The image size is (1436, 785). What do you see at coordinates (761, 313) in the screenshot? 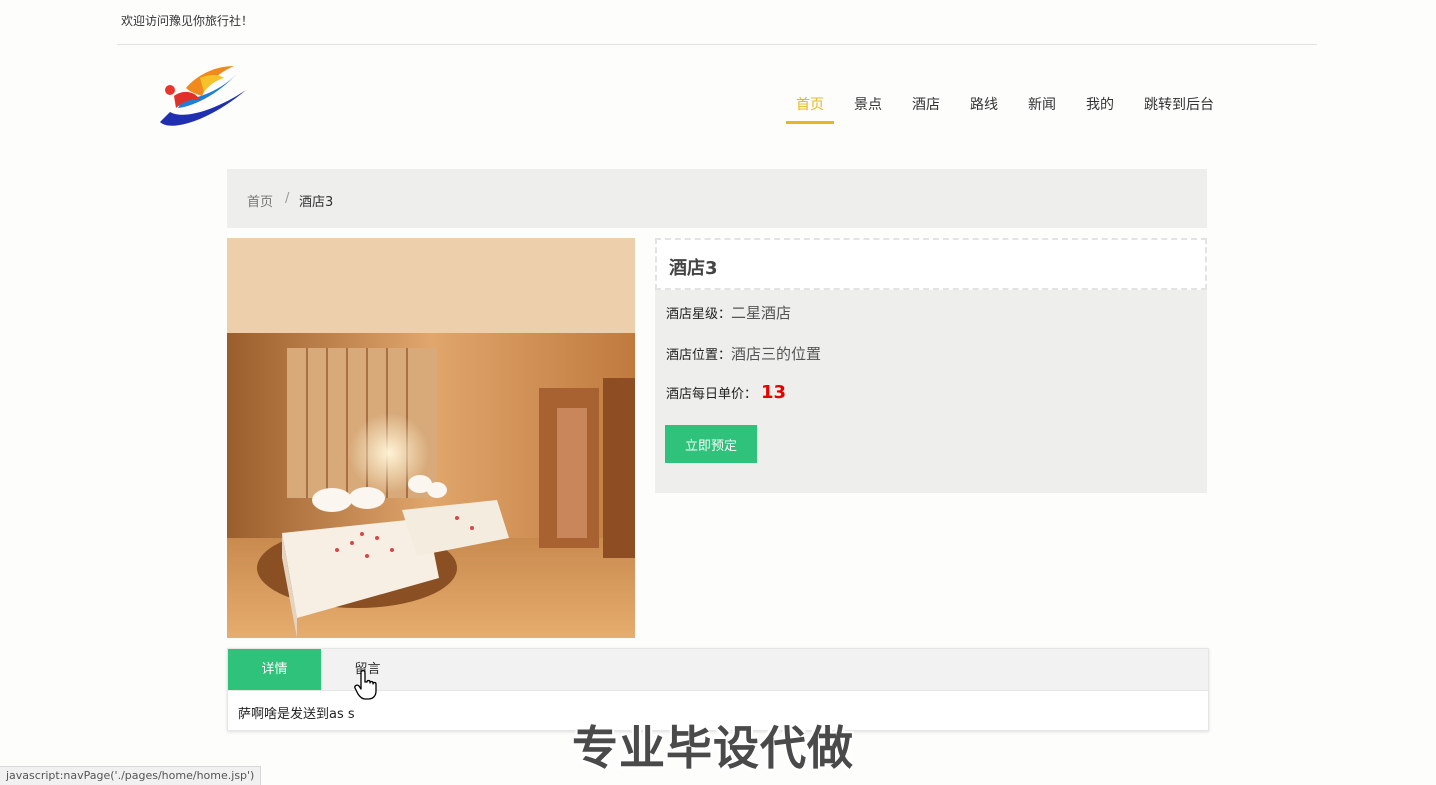
I see `hotel-star-value: 二星酒店` at bounding box center [761, 313].